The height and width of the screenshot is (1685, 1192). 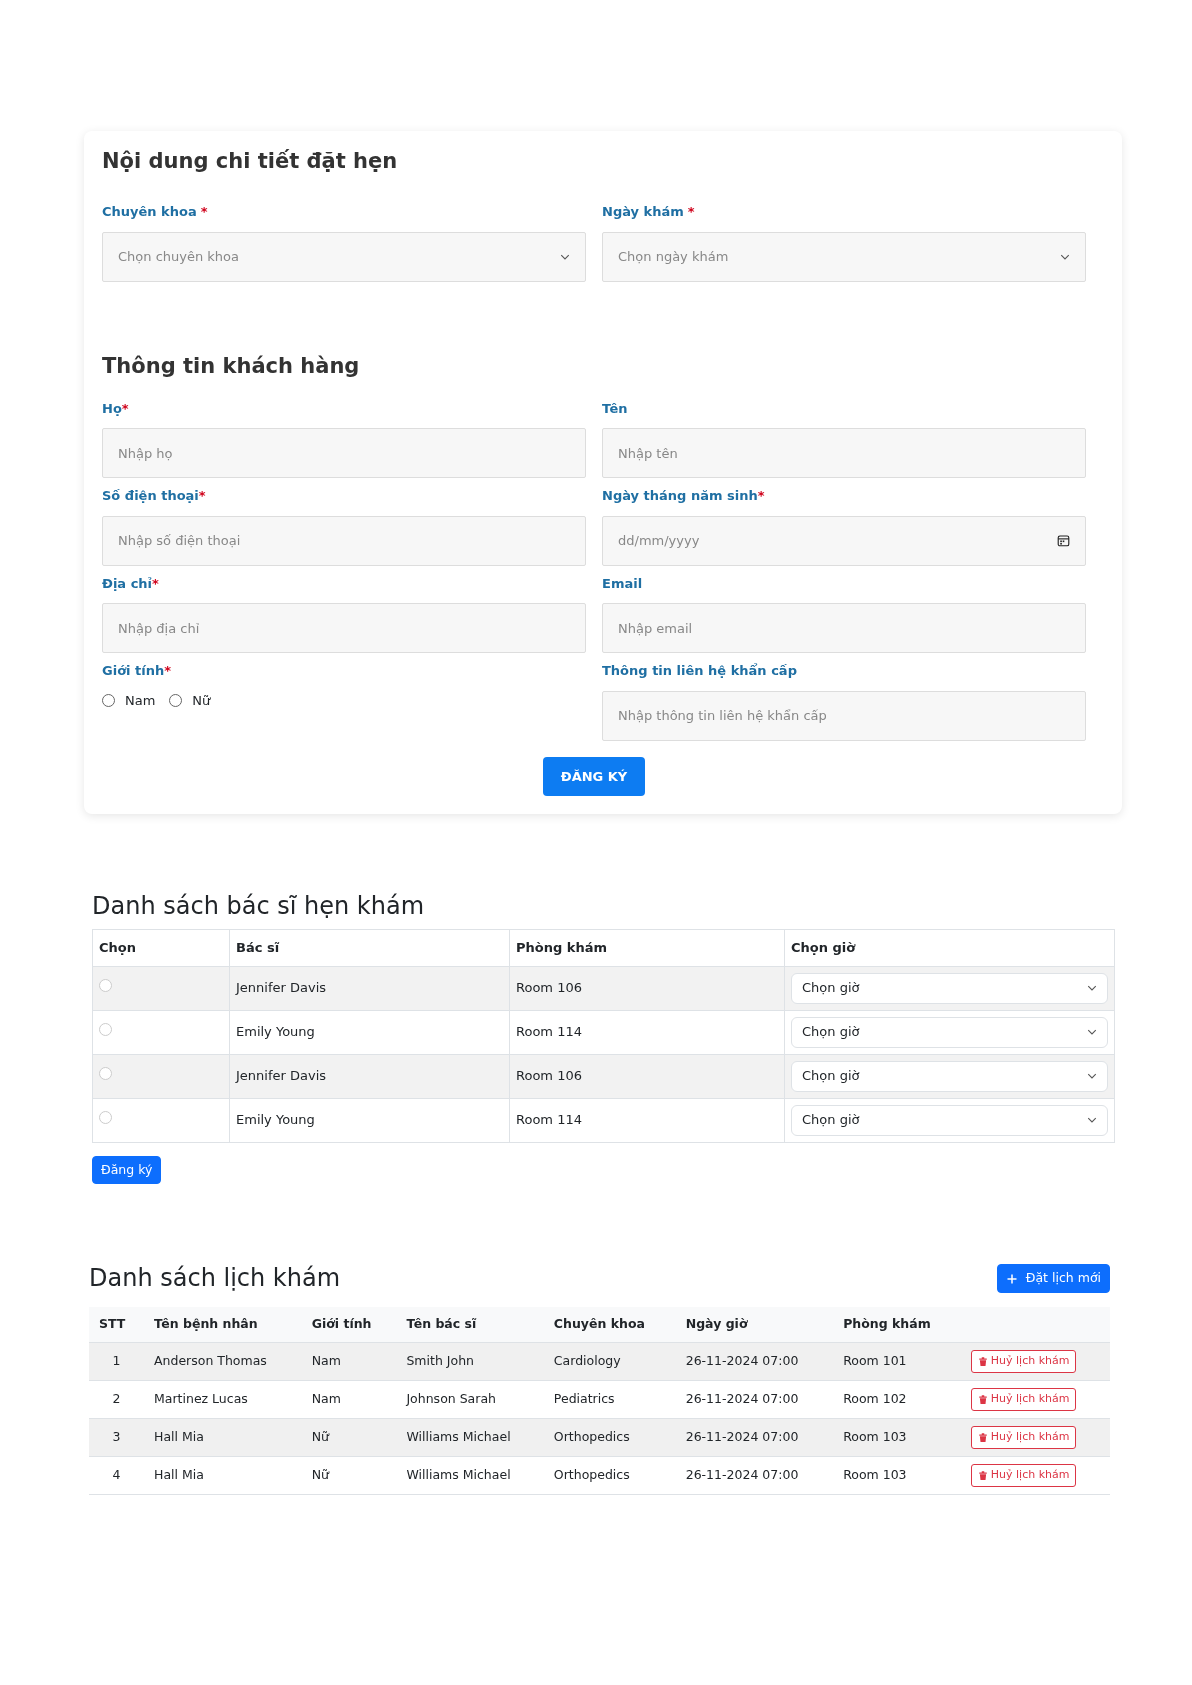 What do you see at coordinates (609, 1361) in the screenshot?
I see `table-cell: Cardiology` at bounding box center [609, 1361].